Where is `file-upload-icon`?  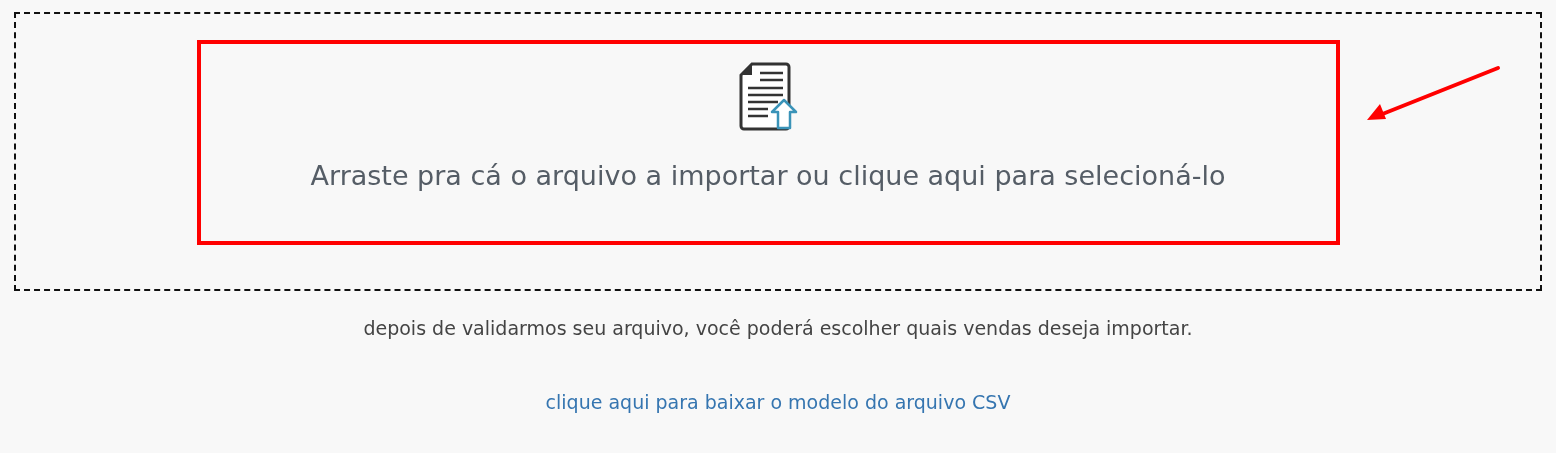
file-upload-icon is located at coordinates (768, 96).